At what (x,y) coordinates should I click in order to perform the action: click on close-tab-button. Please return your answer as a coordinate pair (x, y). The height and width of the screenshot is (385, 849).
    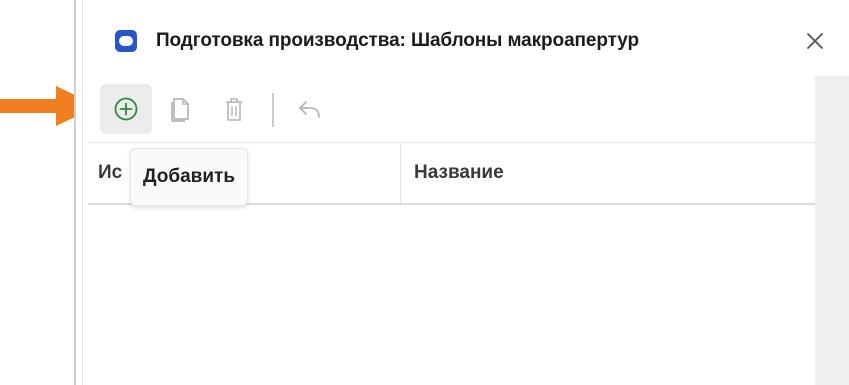
    Looking at the image, I should click on (815, 41).